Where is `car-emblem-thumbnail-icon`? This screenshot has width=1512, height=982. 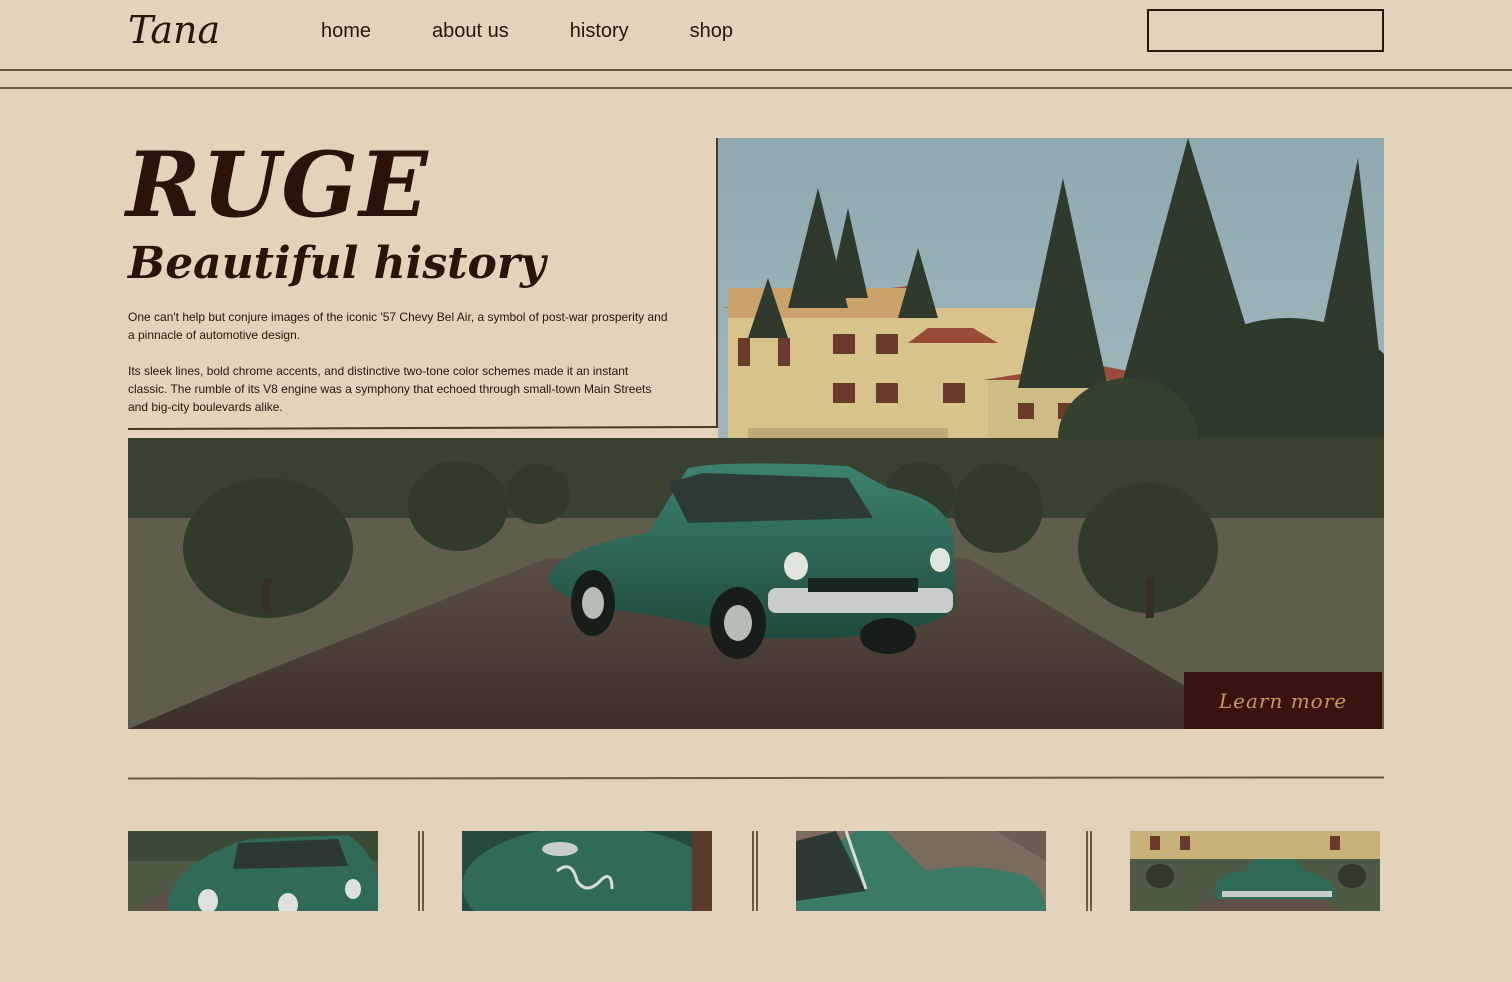
car-emblem-thumbnail-icon is located at coordinates (587, 871).